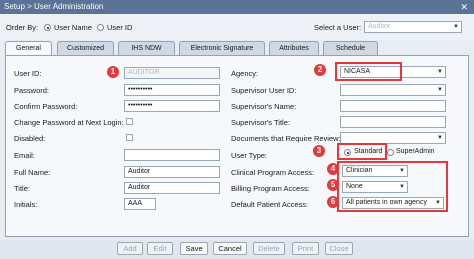 The image size is (474, 259). What do you see at coordinates (54, 6) in the screenshot?
I see `window-title: Setup > User Administration` at bounding box center [54, 6].